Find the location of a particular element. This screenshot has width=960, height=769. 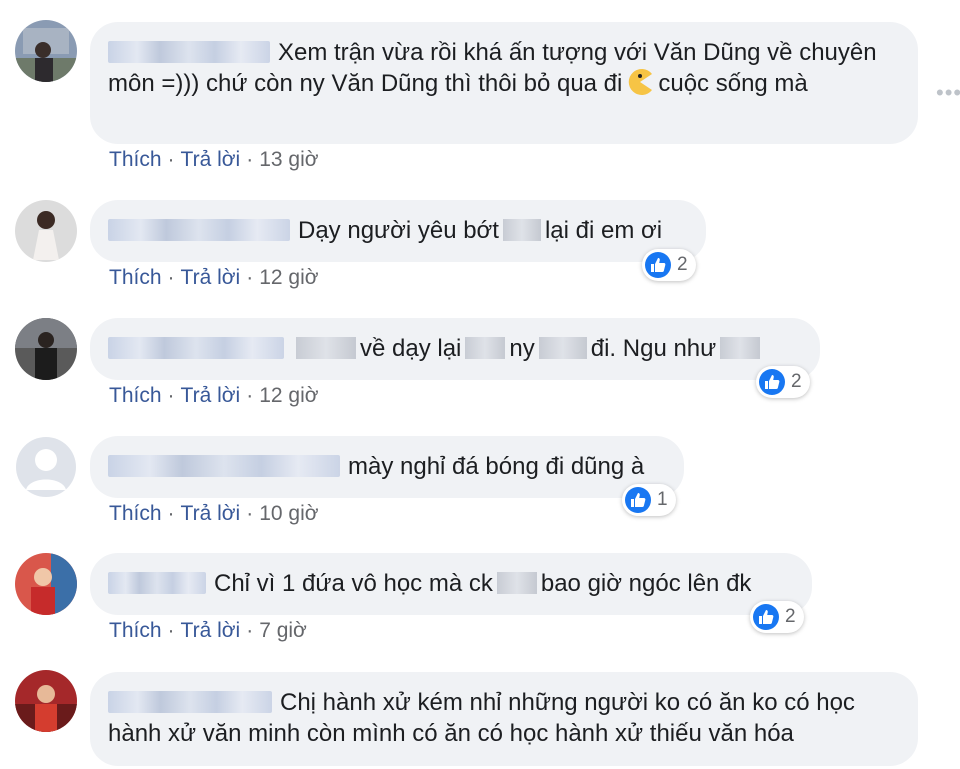

comment-actions: Thích · Trả lời · 10 giờ is located at coordinates (214, 514).